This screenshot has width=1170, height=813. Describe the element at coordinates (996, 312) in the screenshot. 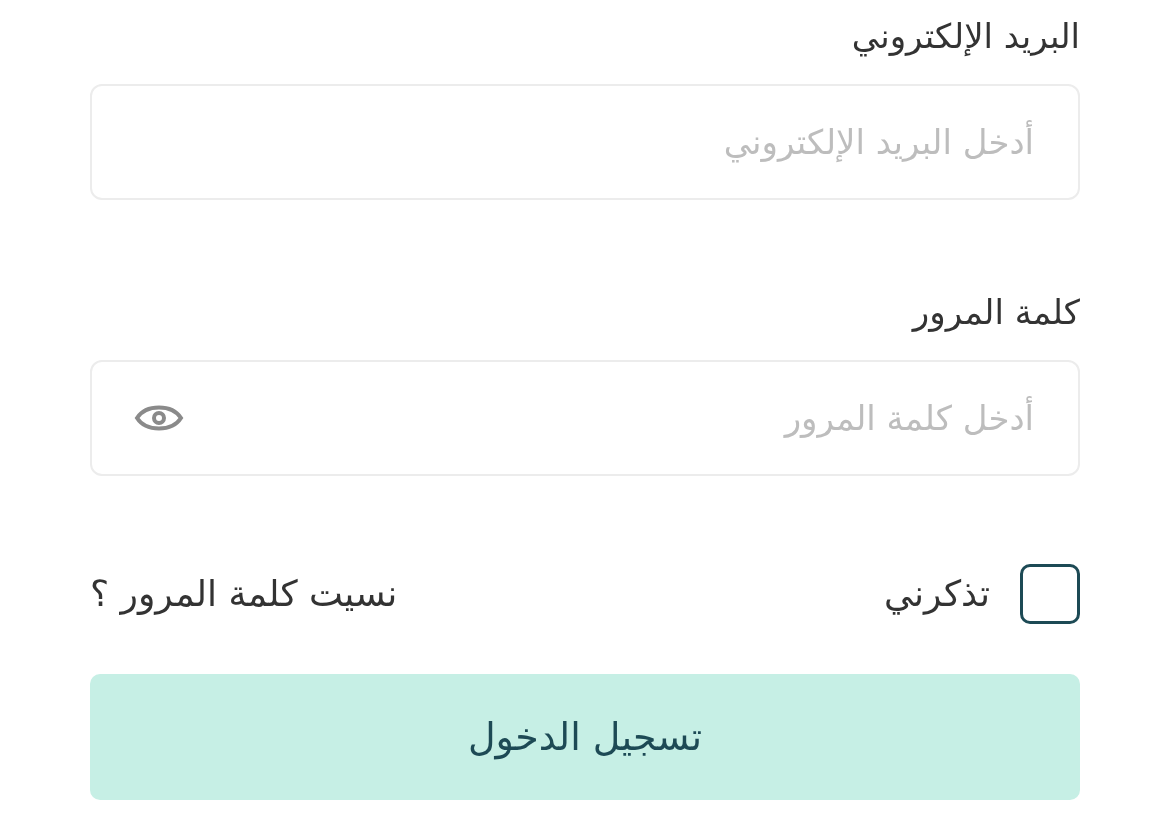

I see `field-label: كلمة المرور` at that location.